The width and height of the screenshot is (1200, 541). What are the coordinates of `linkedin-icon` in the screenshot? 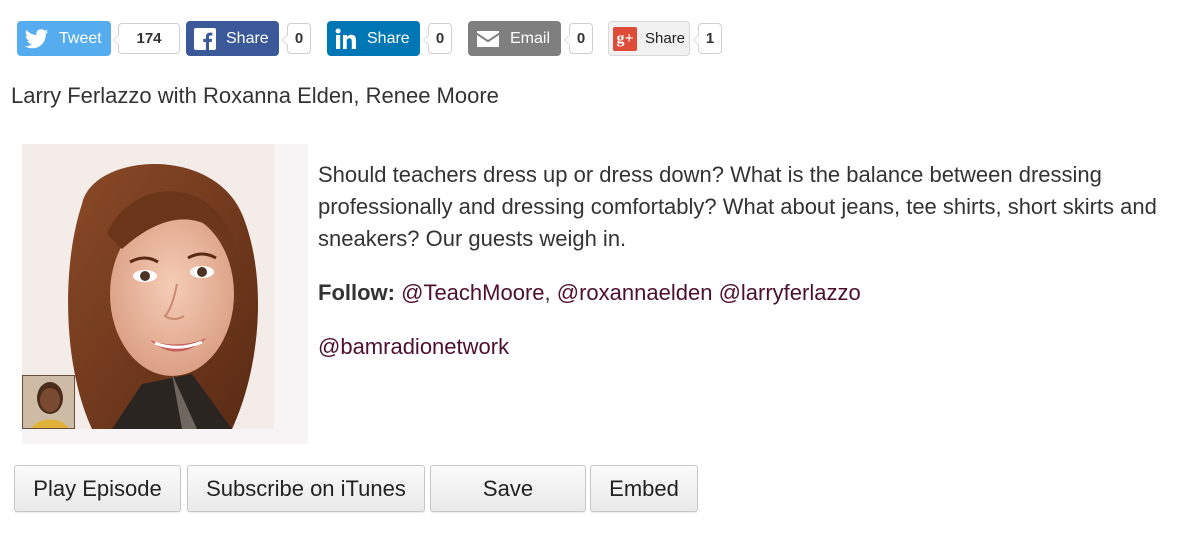 It's located at (346, 39).